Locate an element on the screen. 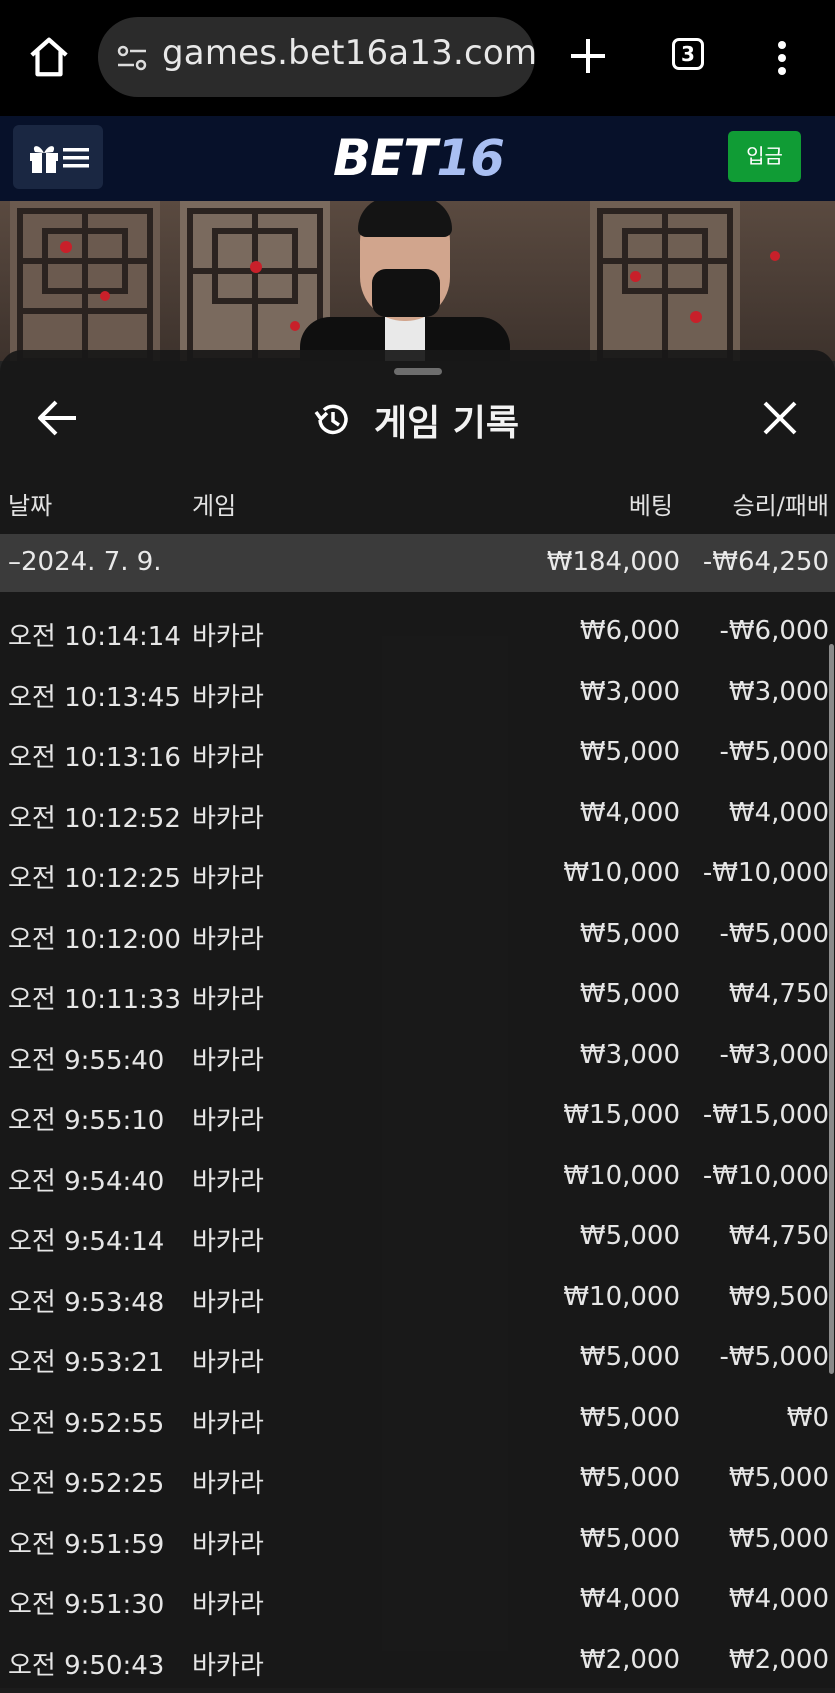 The image size is (835, 1693). history-row: 오전 9:51:30바카라₩4,000₩4,000 is located at coordinates (417, 1602).